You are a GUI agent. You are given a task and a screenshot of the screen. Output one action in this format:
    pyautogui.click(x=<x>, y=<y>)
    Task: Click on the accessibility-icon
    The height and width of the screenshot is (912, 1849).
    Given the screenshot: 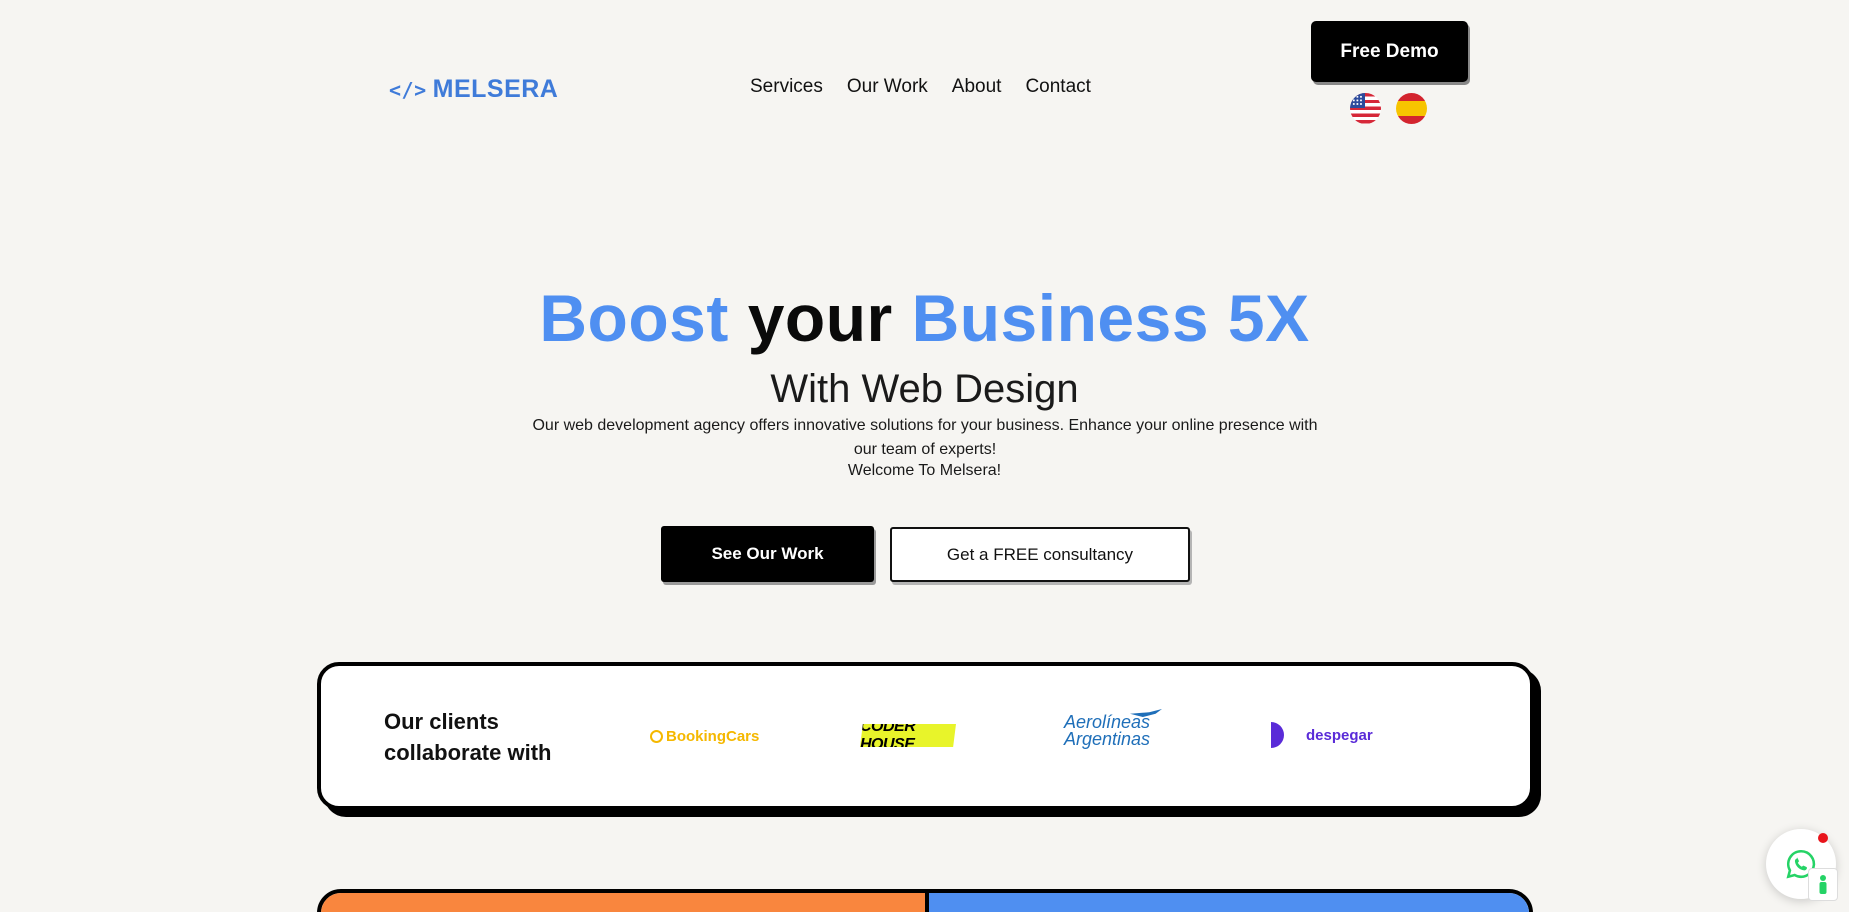 What is the action you would take?
    pyautogui.click(x=1823, y=884)
    